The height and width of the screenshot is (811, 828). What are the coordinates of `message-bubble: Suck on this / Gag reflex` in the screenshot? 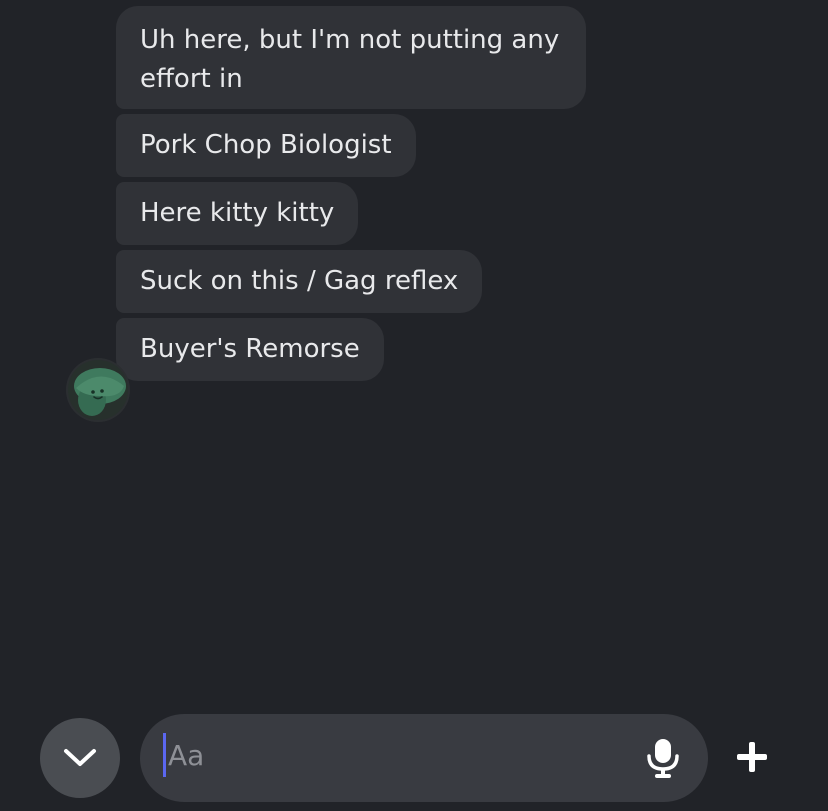 It's located at (299, 281).